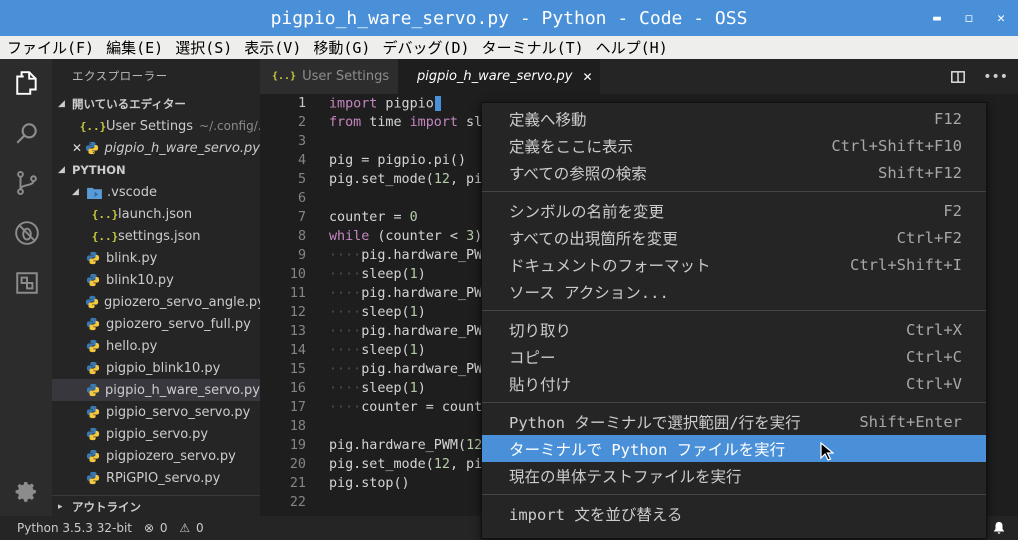  I want to click on chevron-down-icon: ◢, so click(75, 192).